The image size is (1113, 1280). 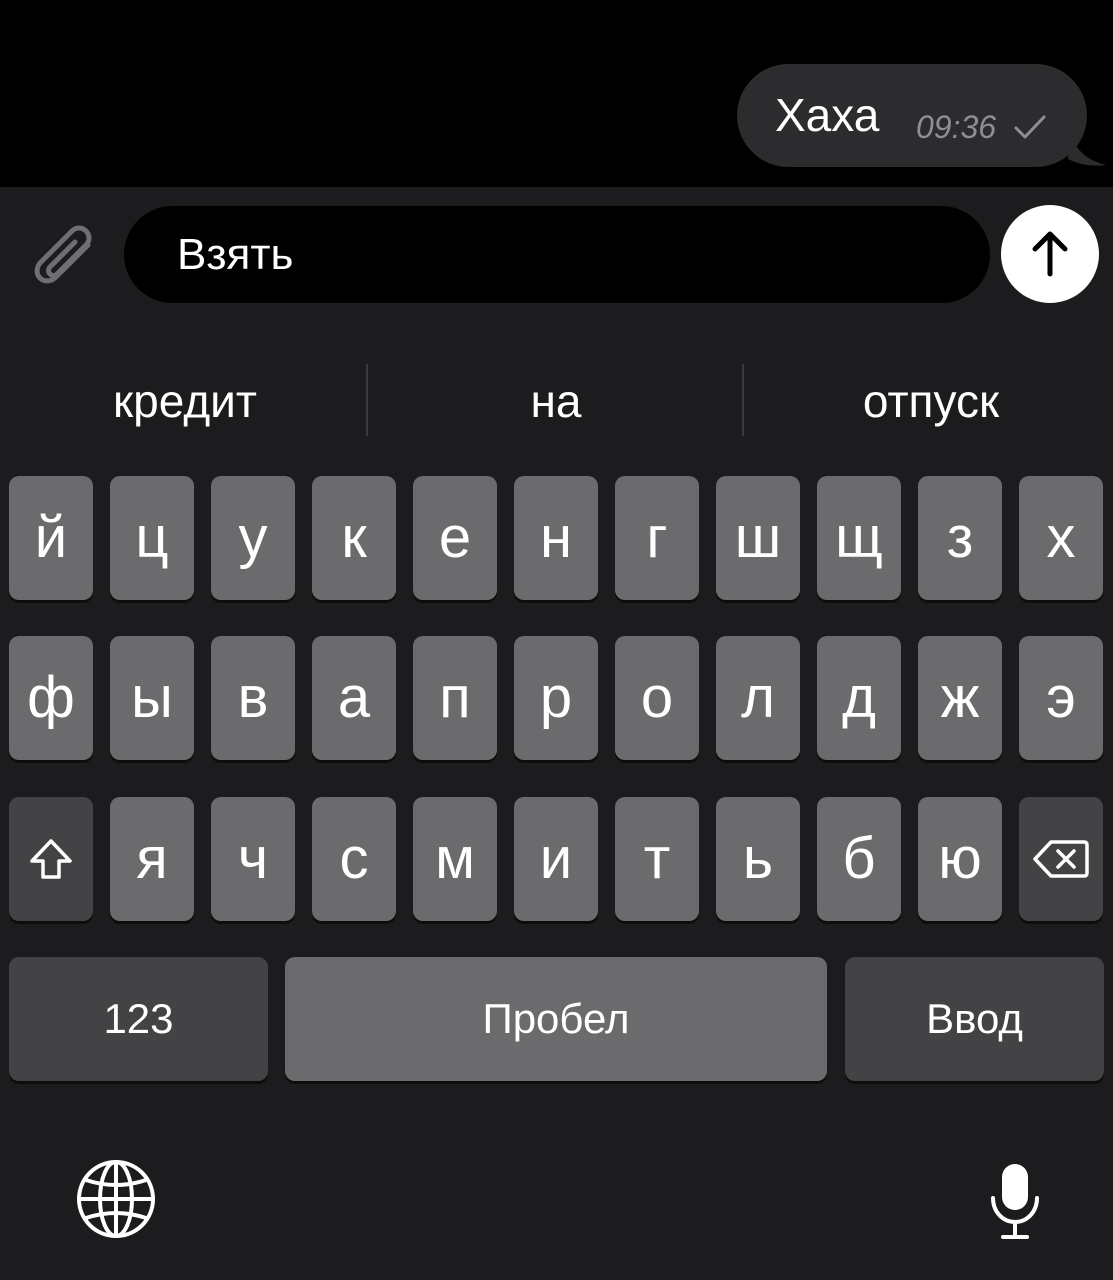 What do you see at coordinates (1061, 538) in the screenshot?
I see `key: х` at bounding box center [1061, 538].